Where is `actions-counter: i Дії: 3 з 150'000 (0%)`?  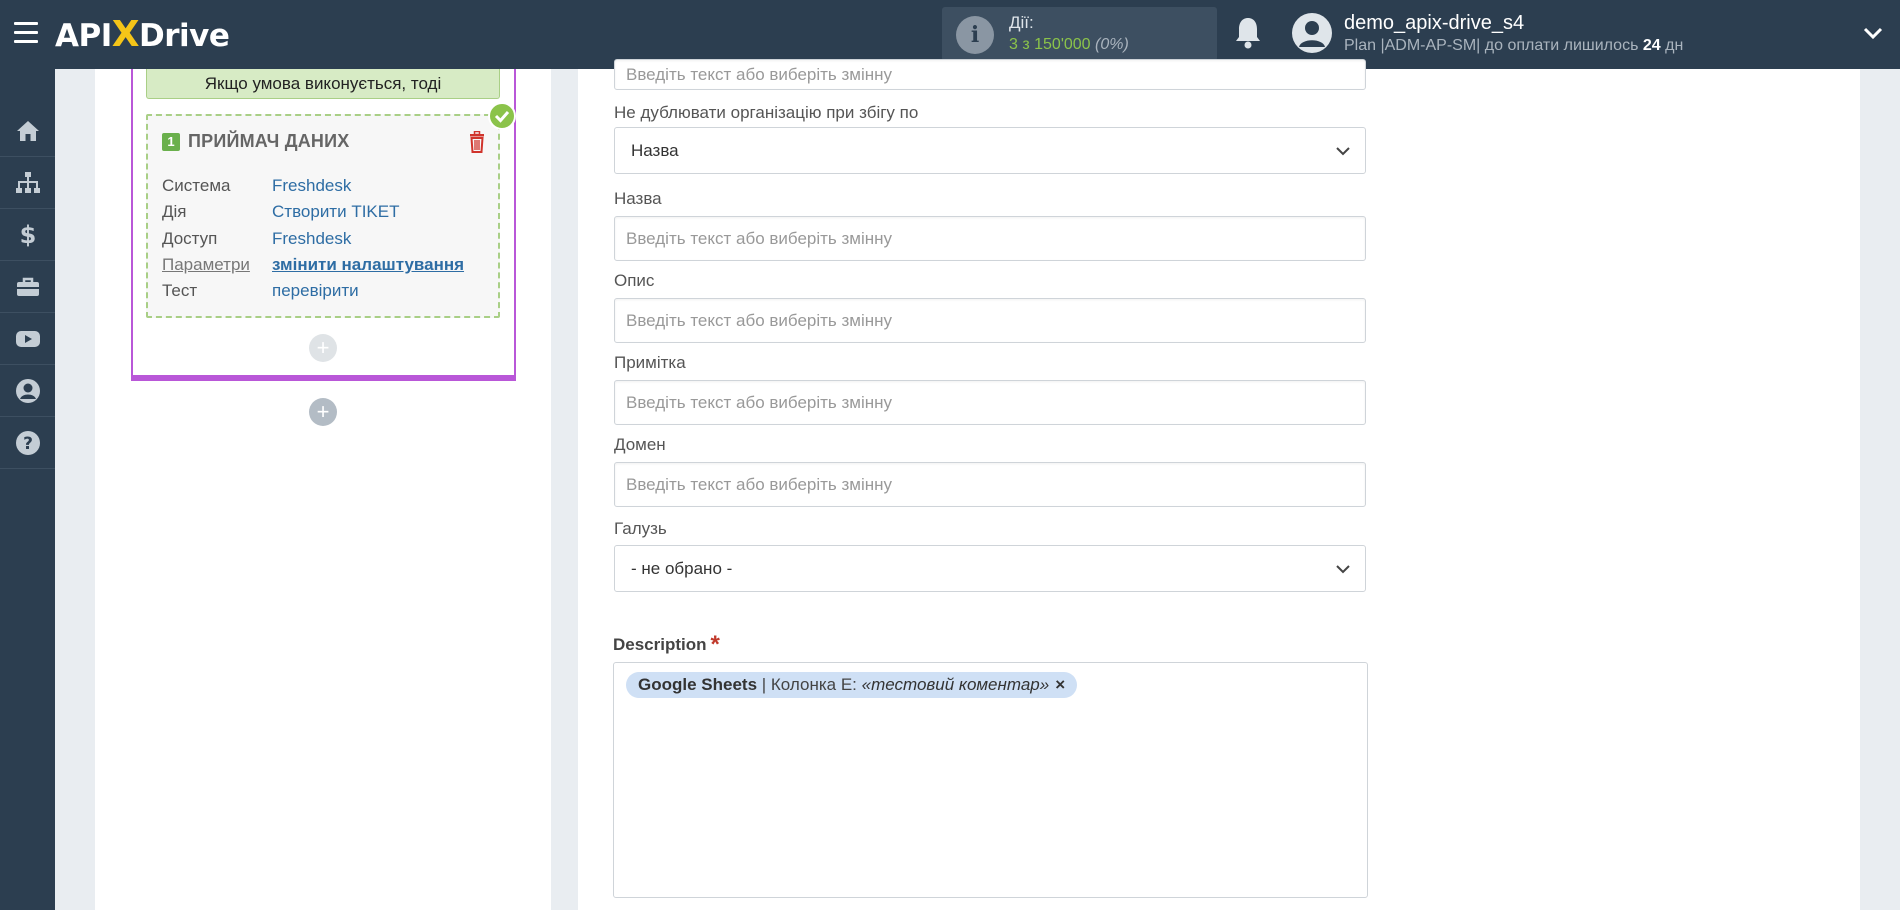
actions-counter: i Дії: 3 з 150'000 (0%) is located at coordinates (1079, 34).